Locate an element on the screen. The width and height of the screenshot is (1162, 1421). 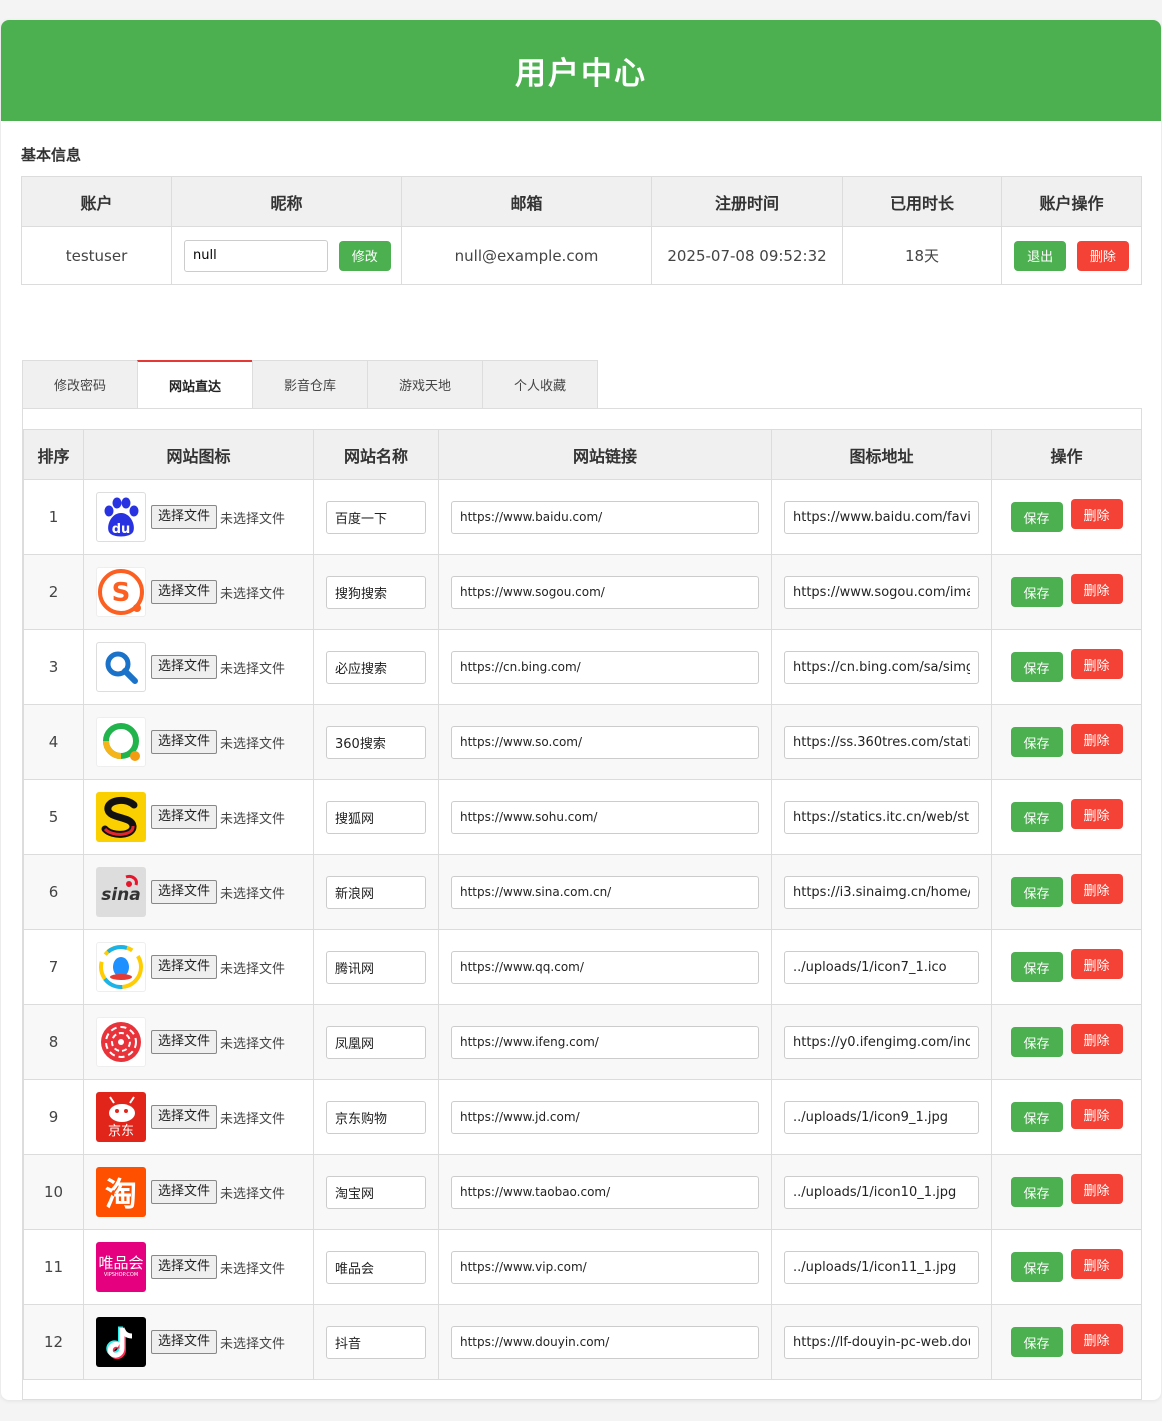
icon-cell: 选择文件 未选择文件 is located at coordinates (198, 1342).